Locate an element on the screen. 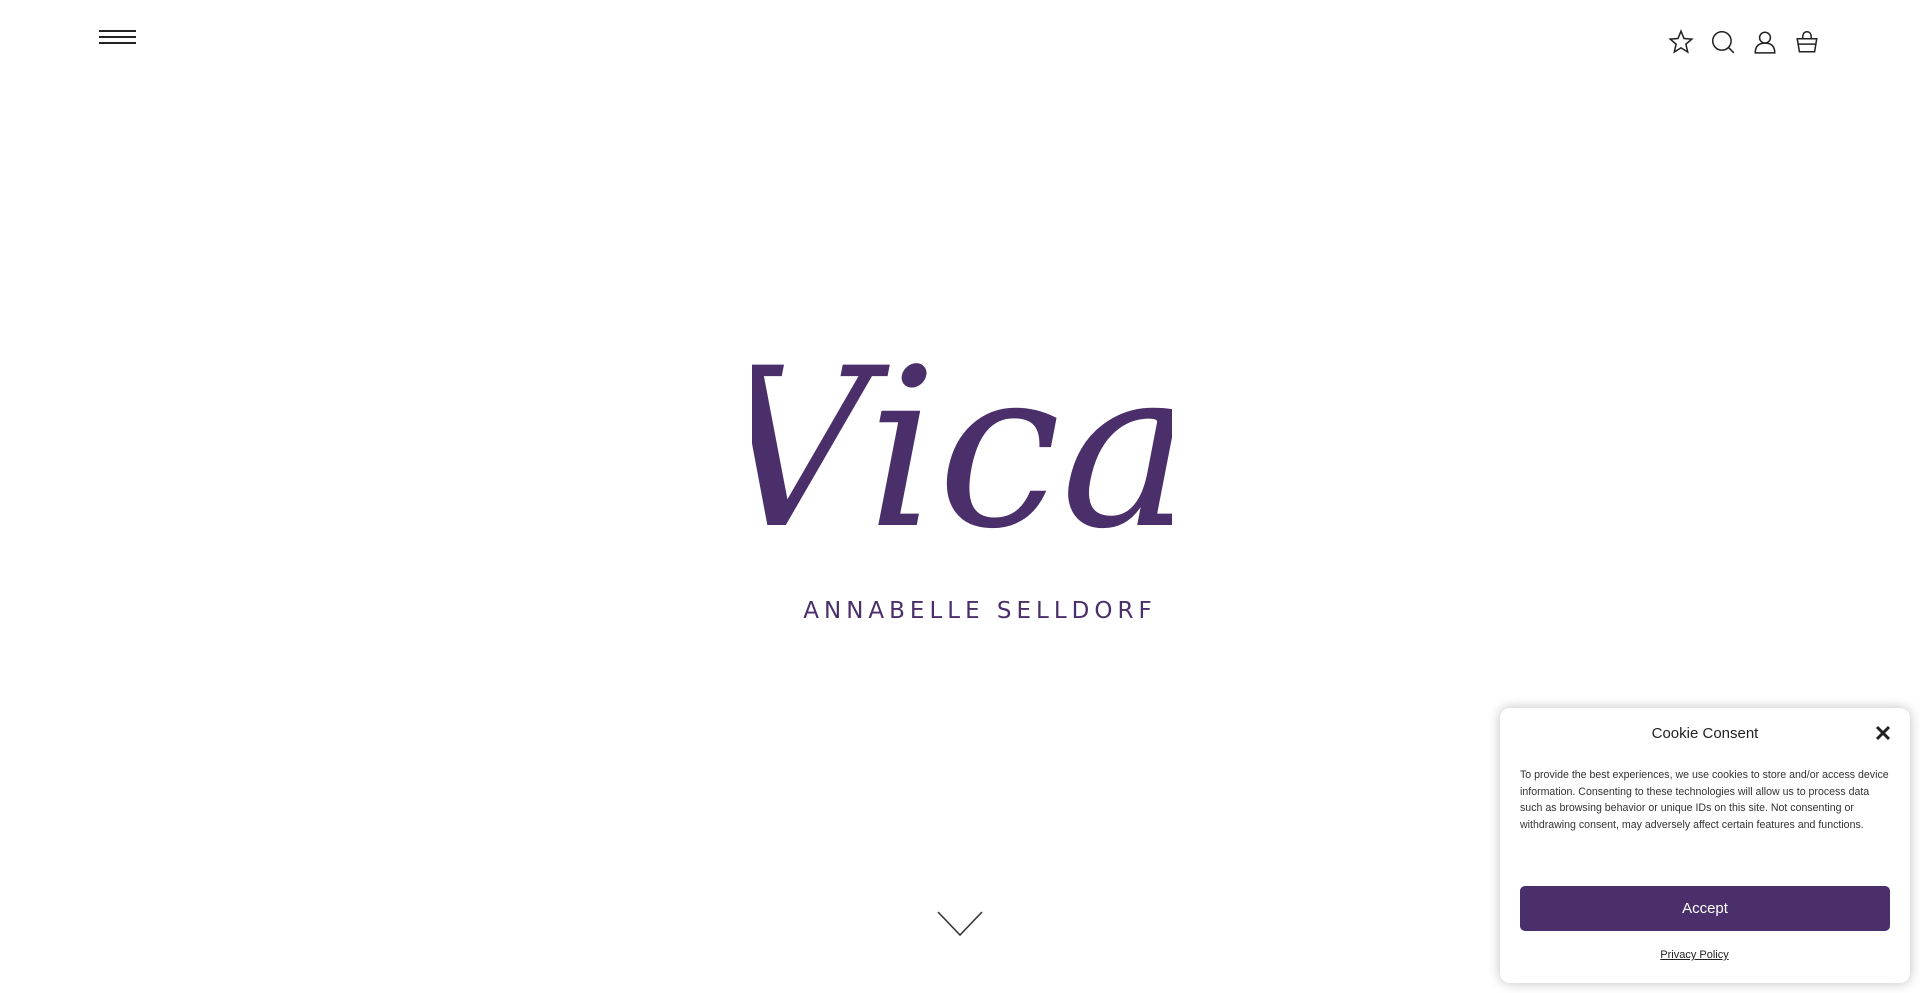  star-icon is located at coordinates (1681, 42).